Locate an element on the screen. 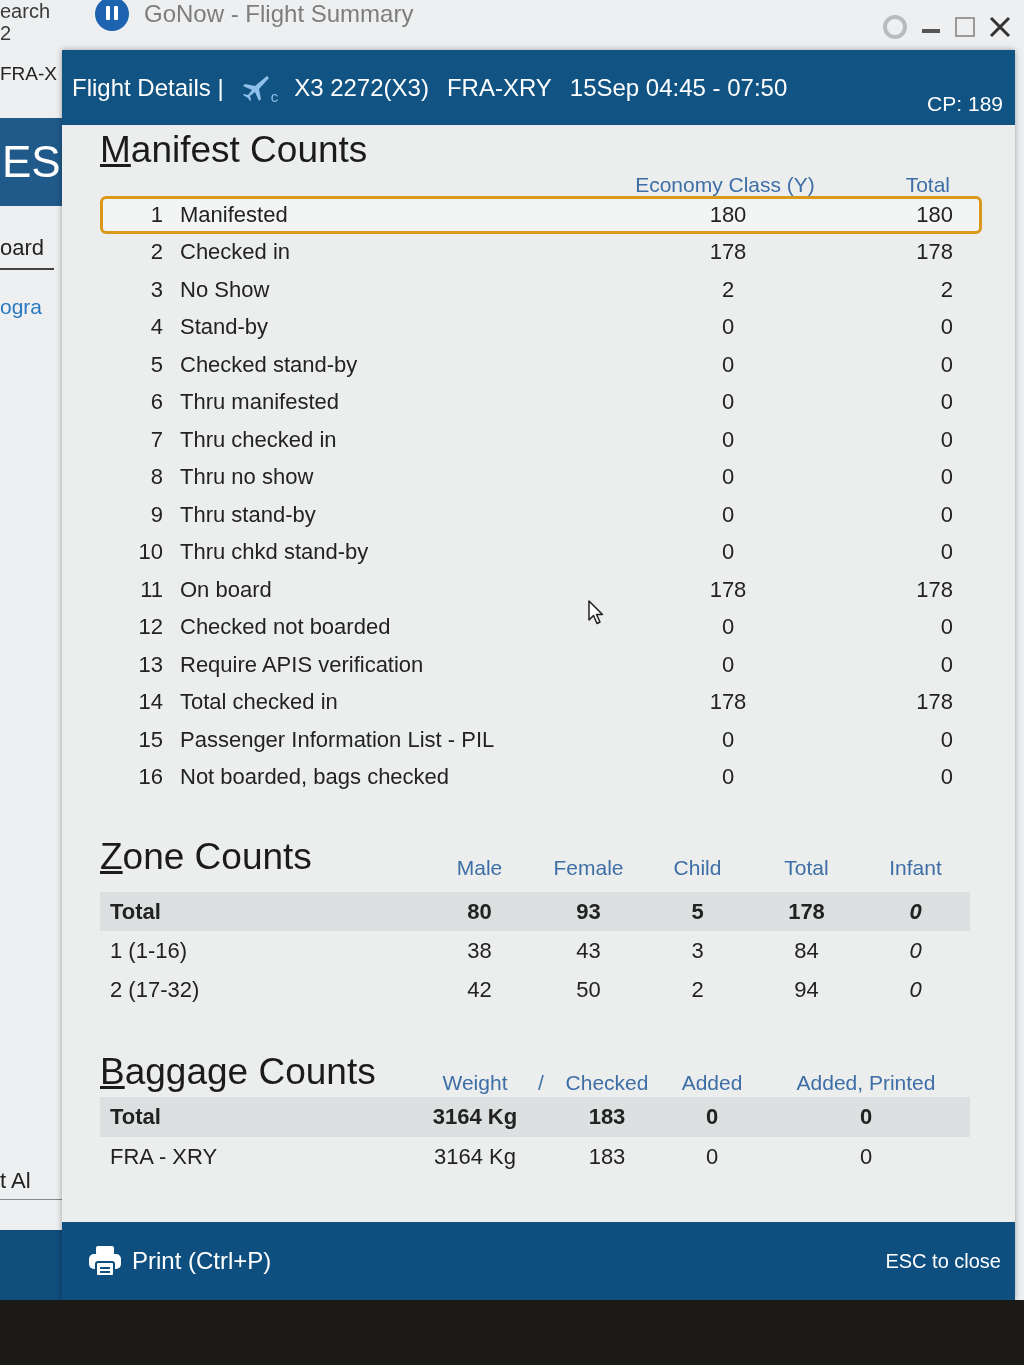 The image size is (1024, 1365). table-row: 7 Thru checked in 0 0 is located at coordinates (541, 440).